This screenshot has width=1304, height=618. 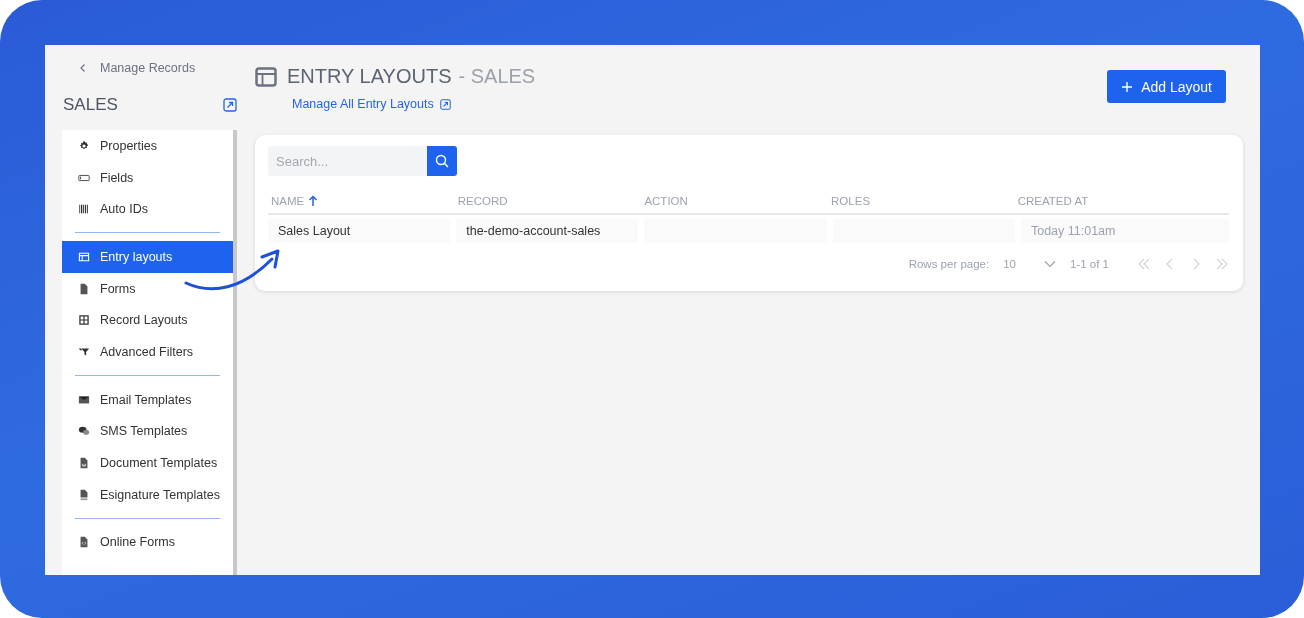 What do you see at coordinates (151, 68) in the screenshot?
I see `back-link: Manage Records` at bounding box center [151, 68].